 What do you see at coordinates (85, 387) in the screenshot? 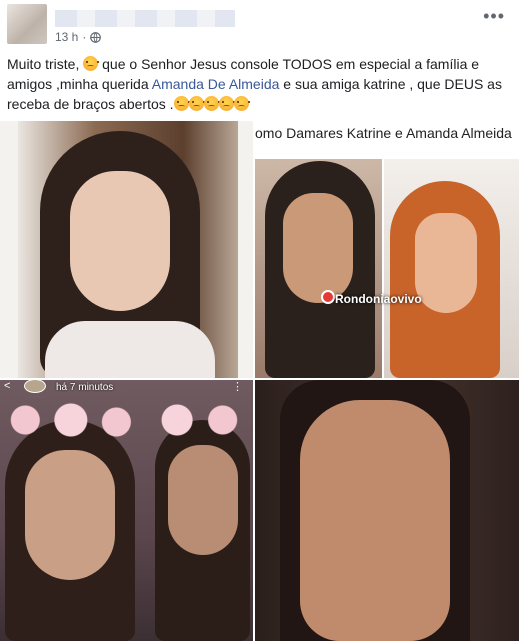
I see `photo-3-time: há 7 minutos` at bounding box center [85, 387].